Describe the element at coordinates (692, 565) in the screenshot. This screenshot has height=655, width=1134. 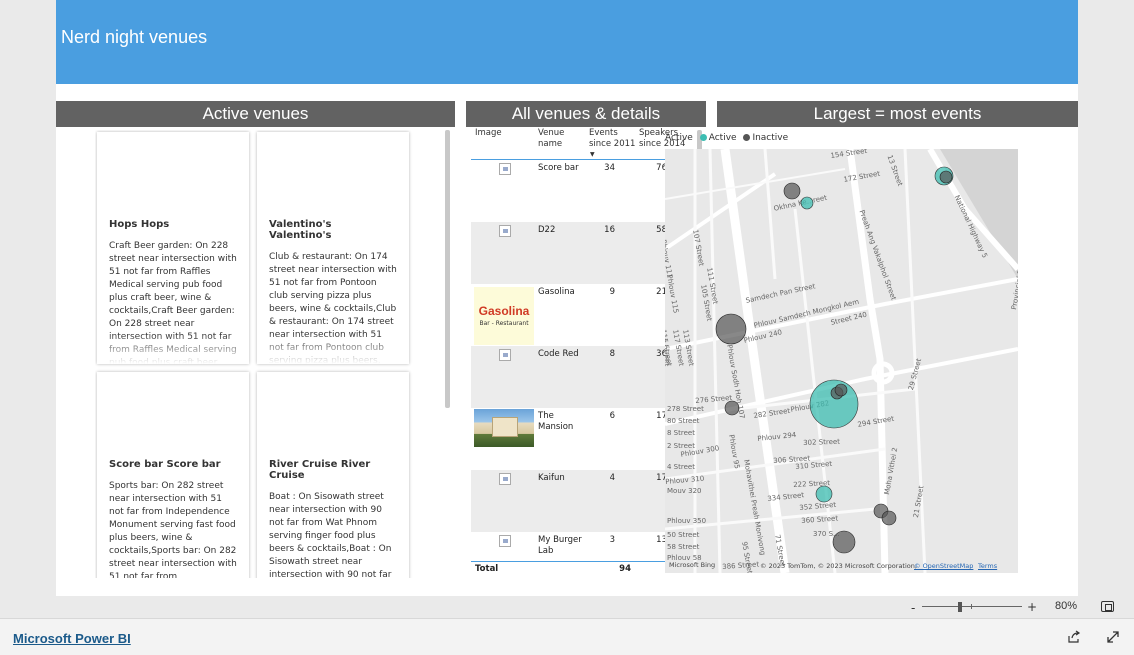
I see `bing-logo: Microsoft Bing` at that location.